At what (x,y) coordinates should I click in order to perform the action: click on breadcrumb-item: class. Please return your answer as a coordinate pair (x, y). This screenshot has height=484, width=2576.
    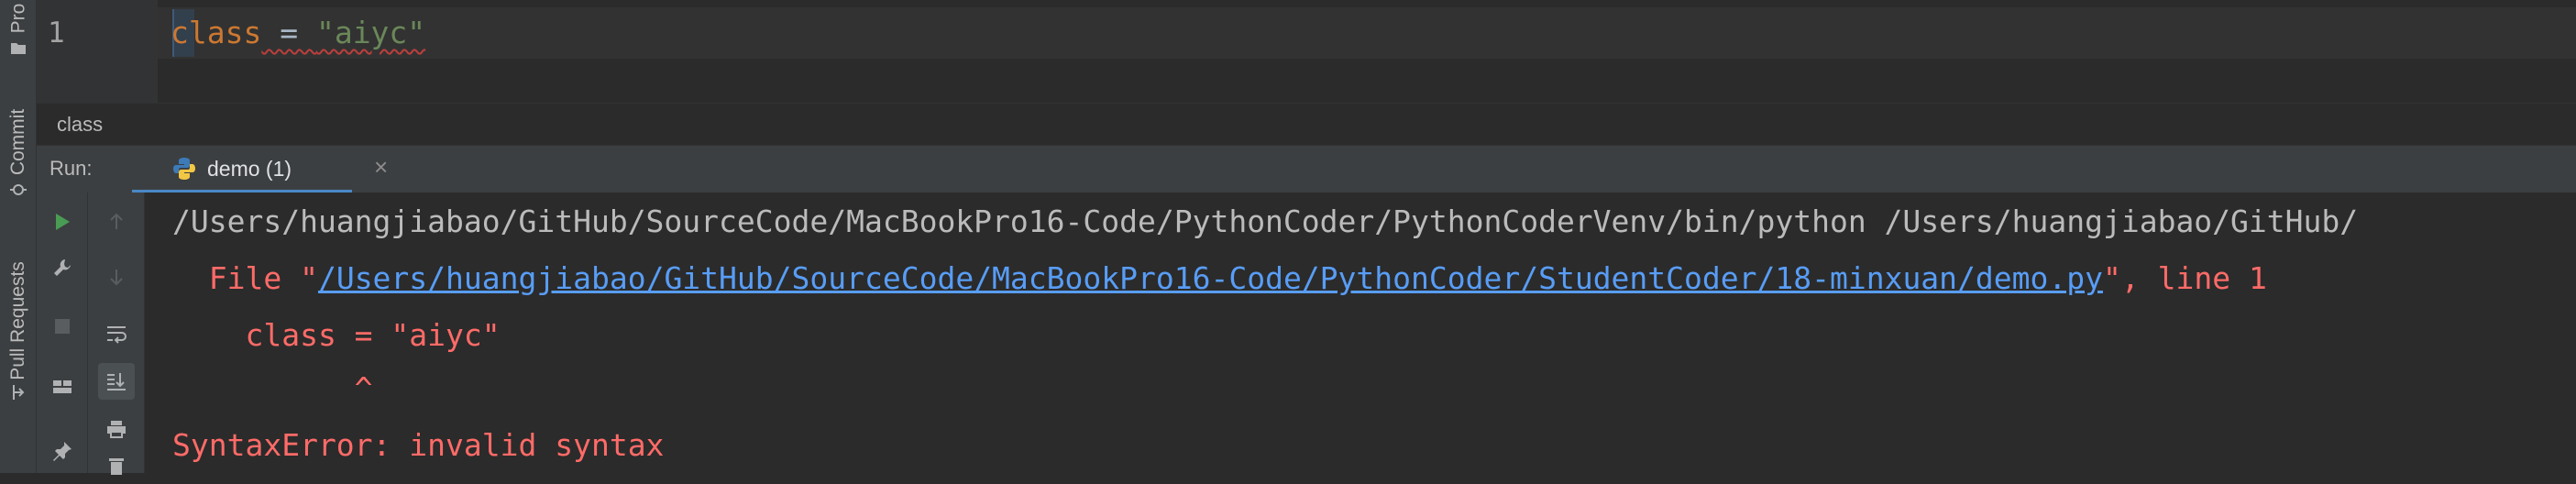
    Looking at the image, I should click on (80, 125).